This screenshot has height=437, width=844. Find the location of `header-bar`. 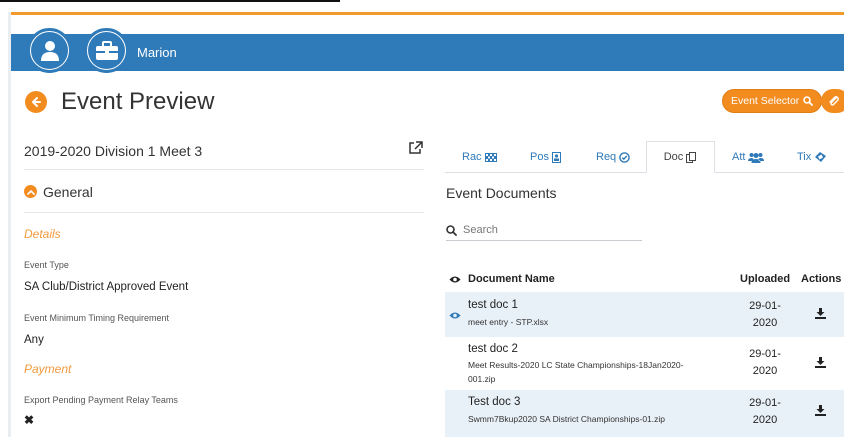

header-bar is located at coordinates (427, 52).